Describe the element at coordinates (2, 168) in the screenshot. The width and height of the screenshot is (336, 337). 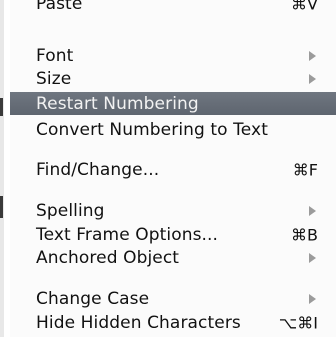
I see `window-edge` at that location.